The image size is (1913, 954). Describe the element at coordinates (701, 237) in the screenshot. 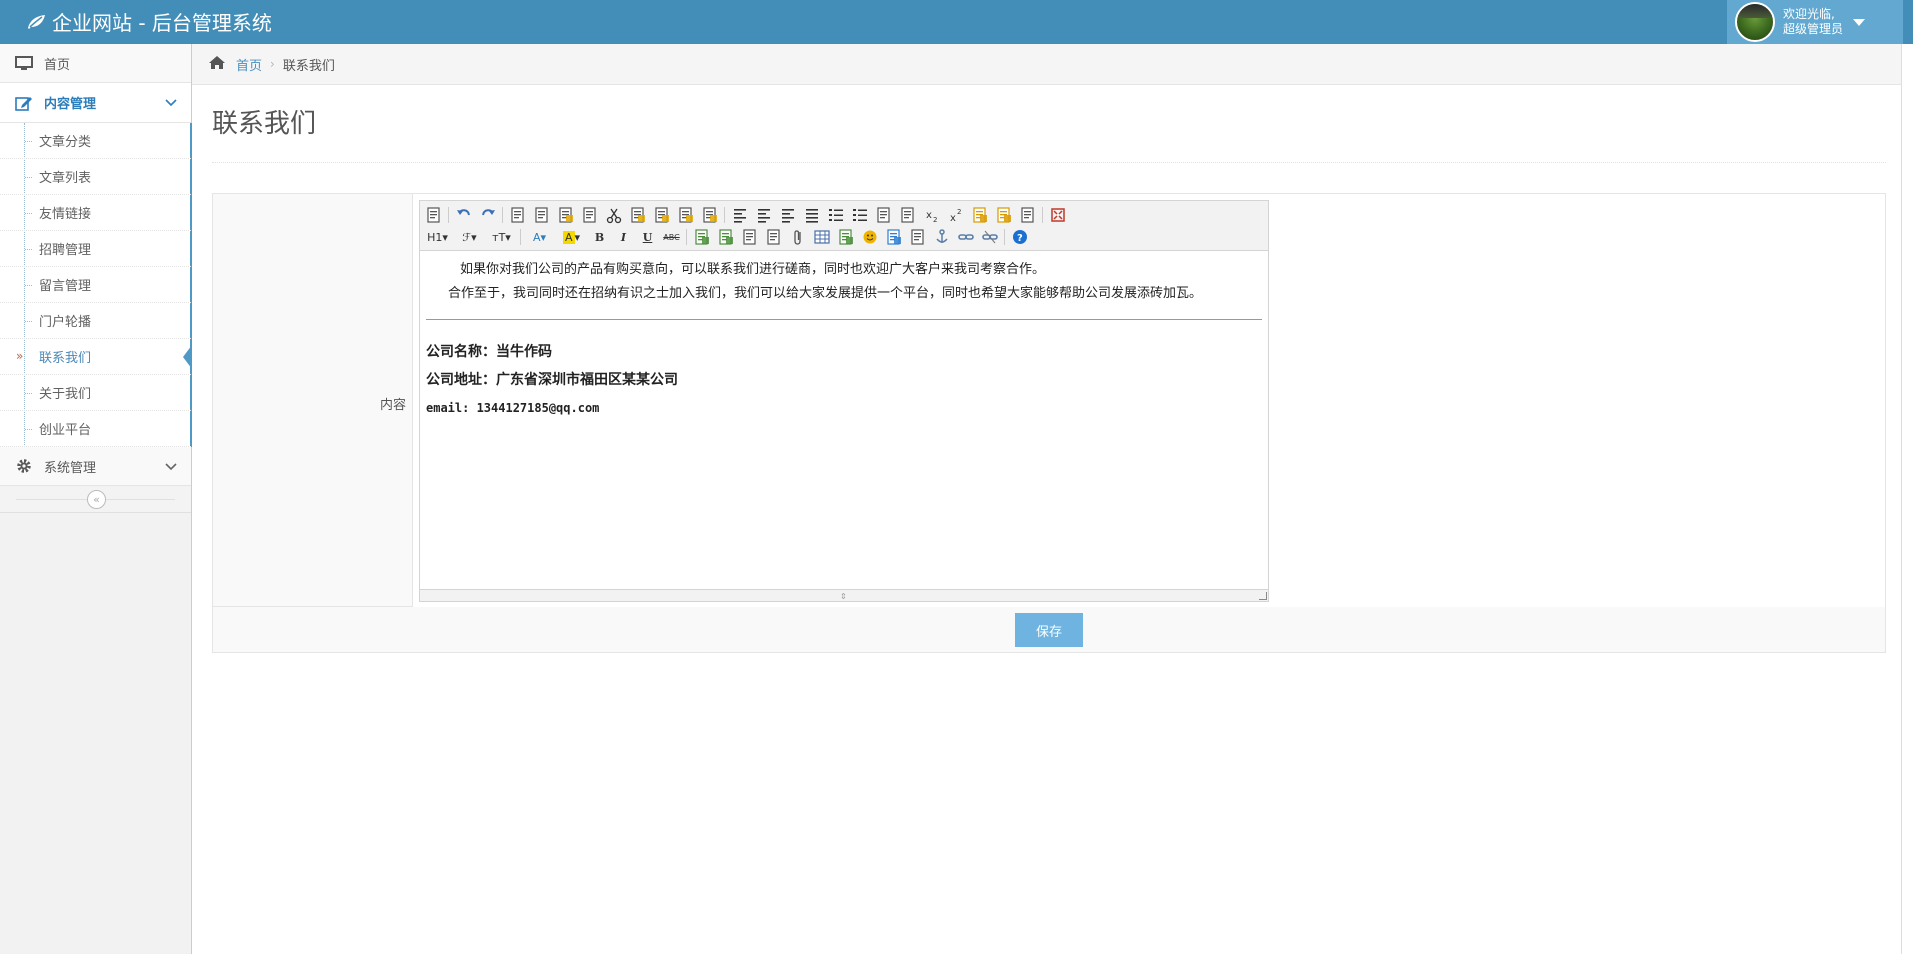

I see `image-icon` at that location.